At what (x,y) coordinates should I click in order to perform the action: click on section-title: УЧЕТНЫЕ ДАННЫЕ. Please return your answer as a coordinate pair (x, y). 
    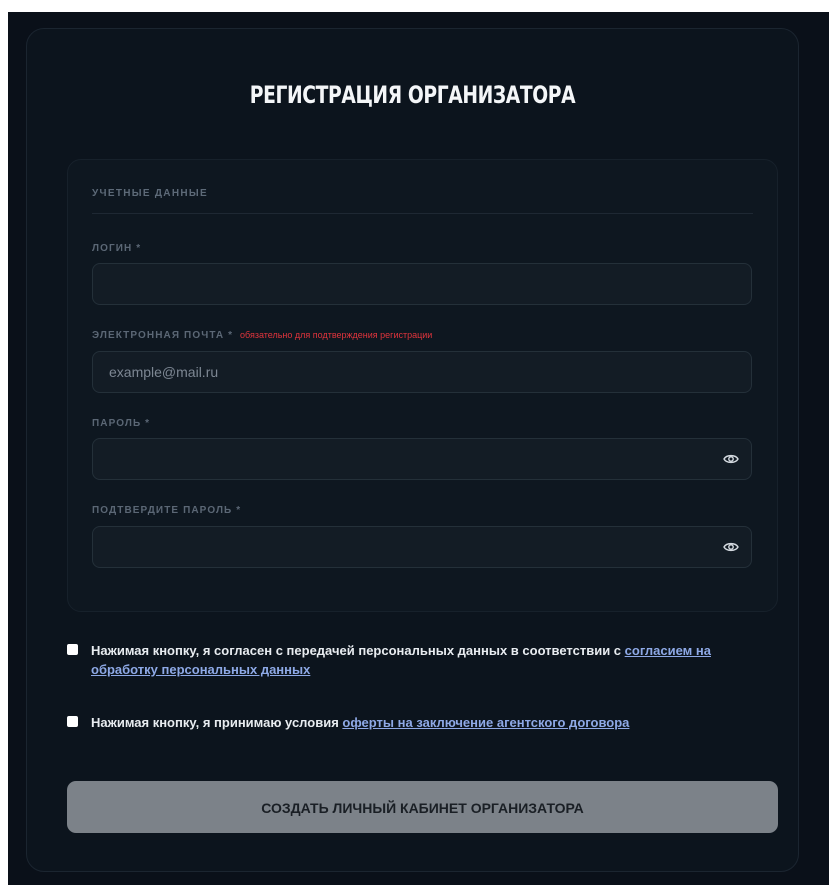
    Looking at the image, I should click on (150, 193).